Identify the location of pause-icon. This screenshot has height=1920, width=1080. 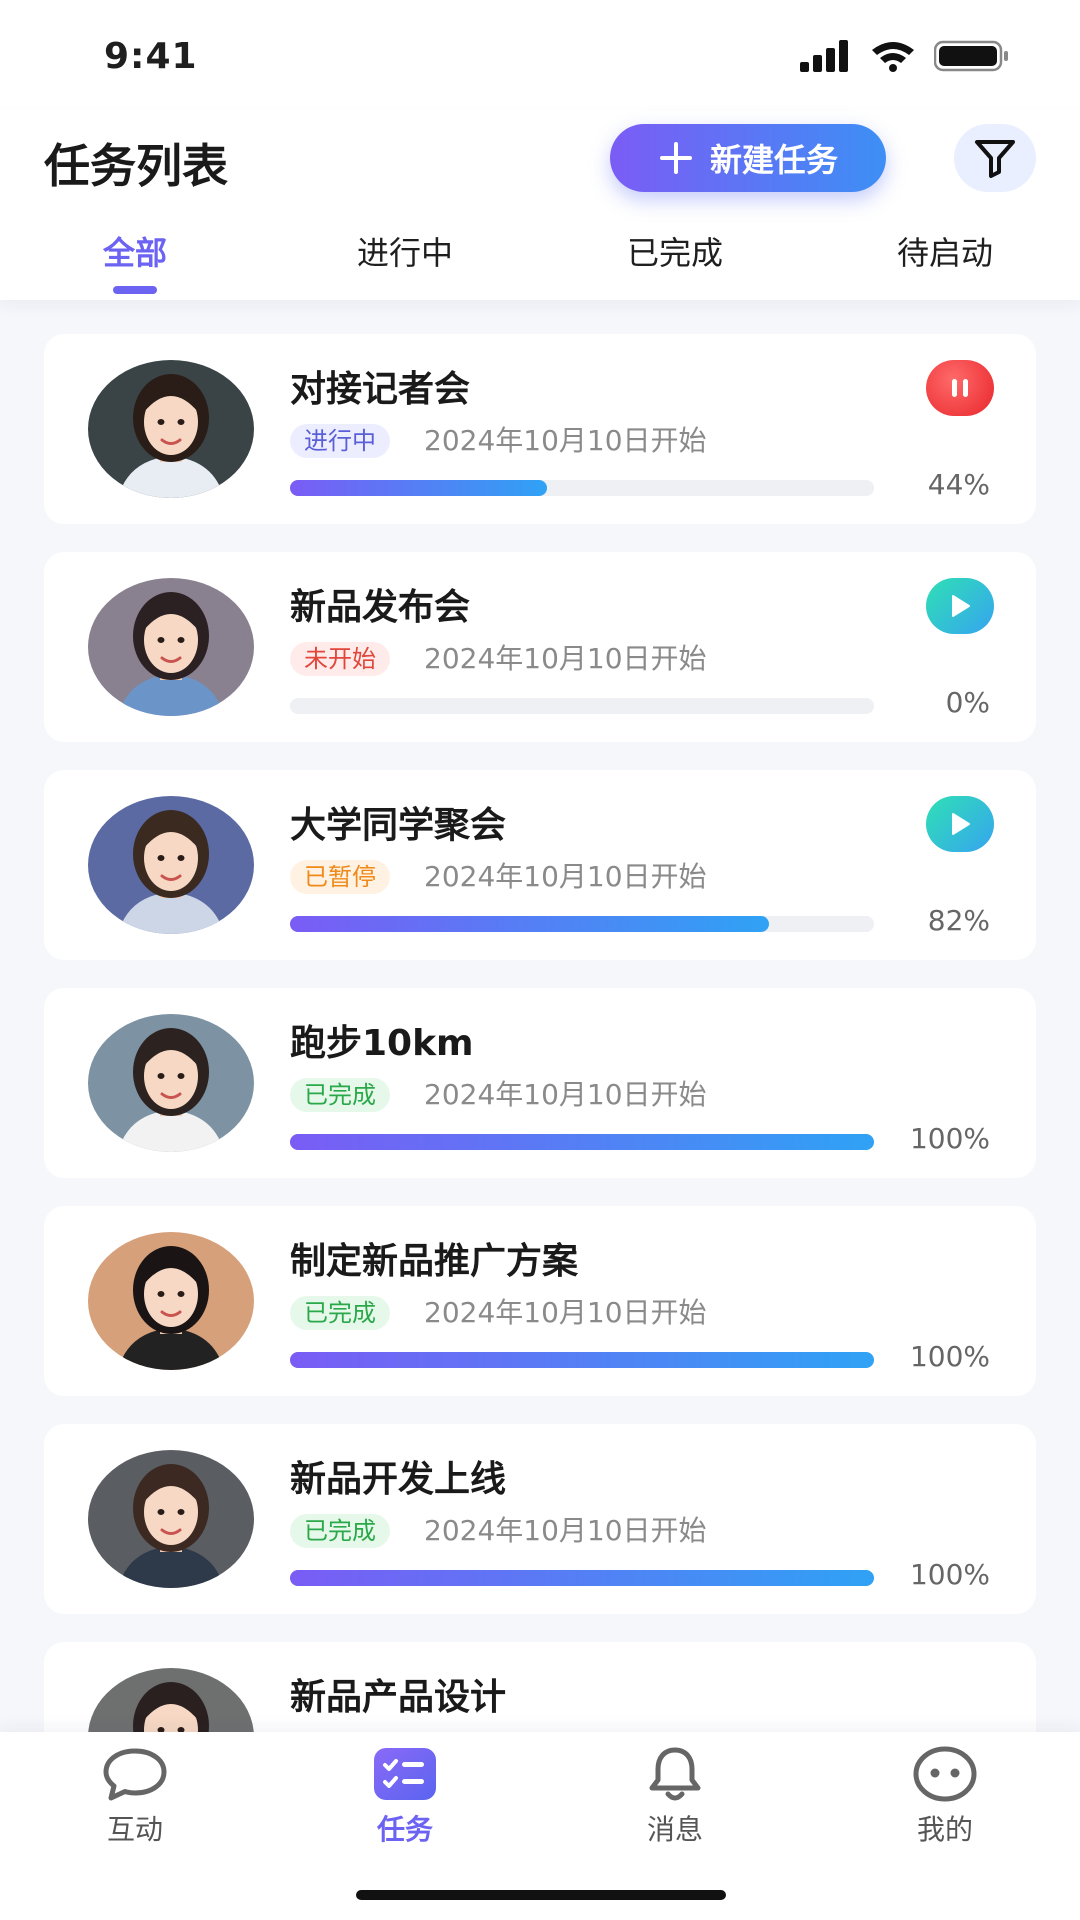
(960, 388).